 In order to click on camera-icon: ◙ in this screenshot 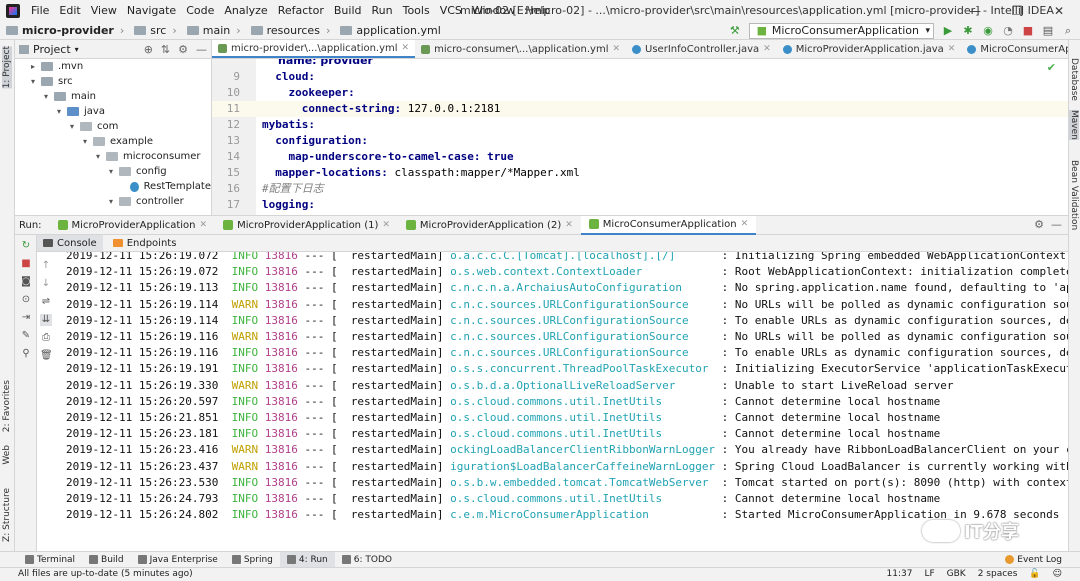, I will do `click(26, 282)`.